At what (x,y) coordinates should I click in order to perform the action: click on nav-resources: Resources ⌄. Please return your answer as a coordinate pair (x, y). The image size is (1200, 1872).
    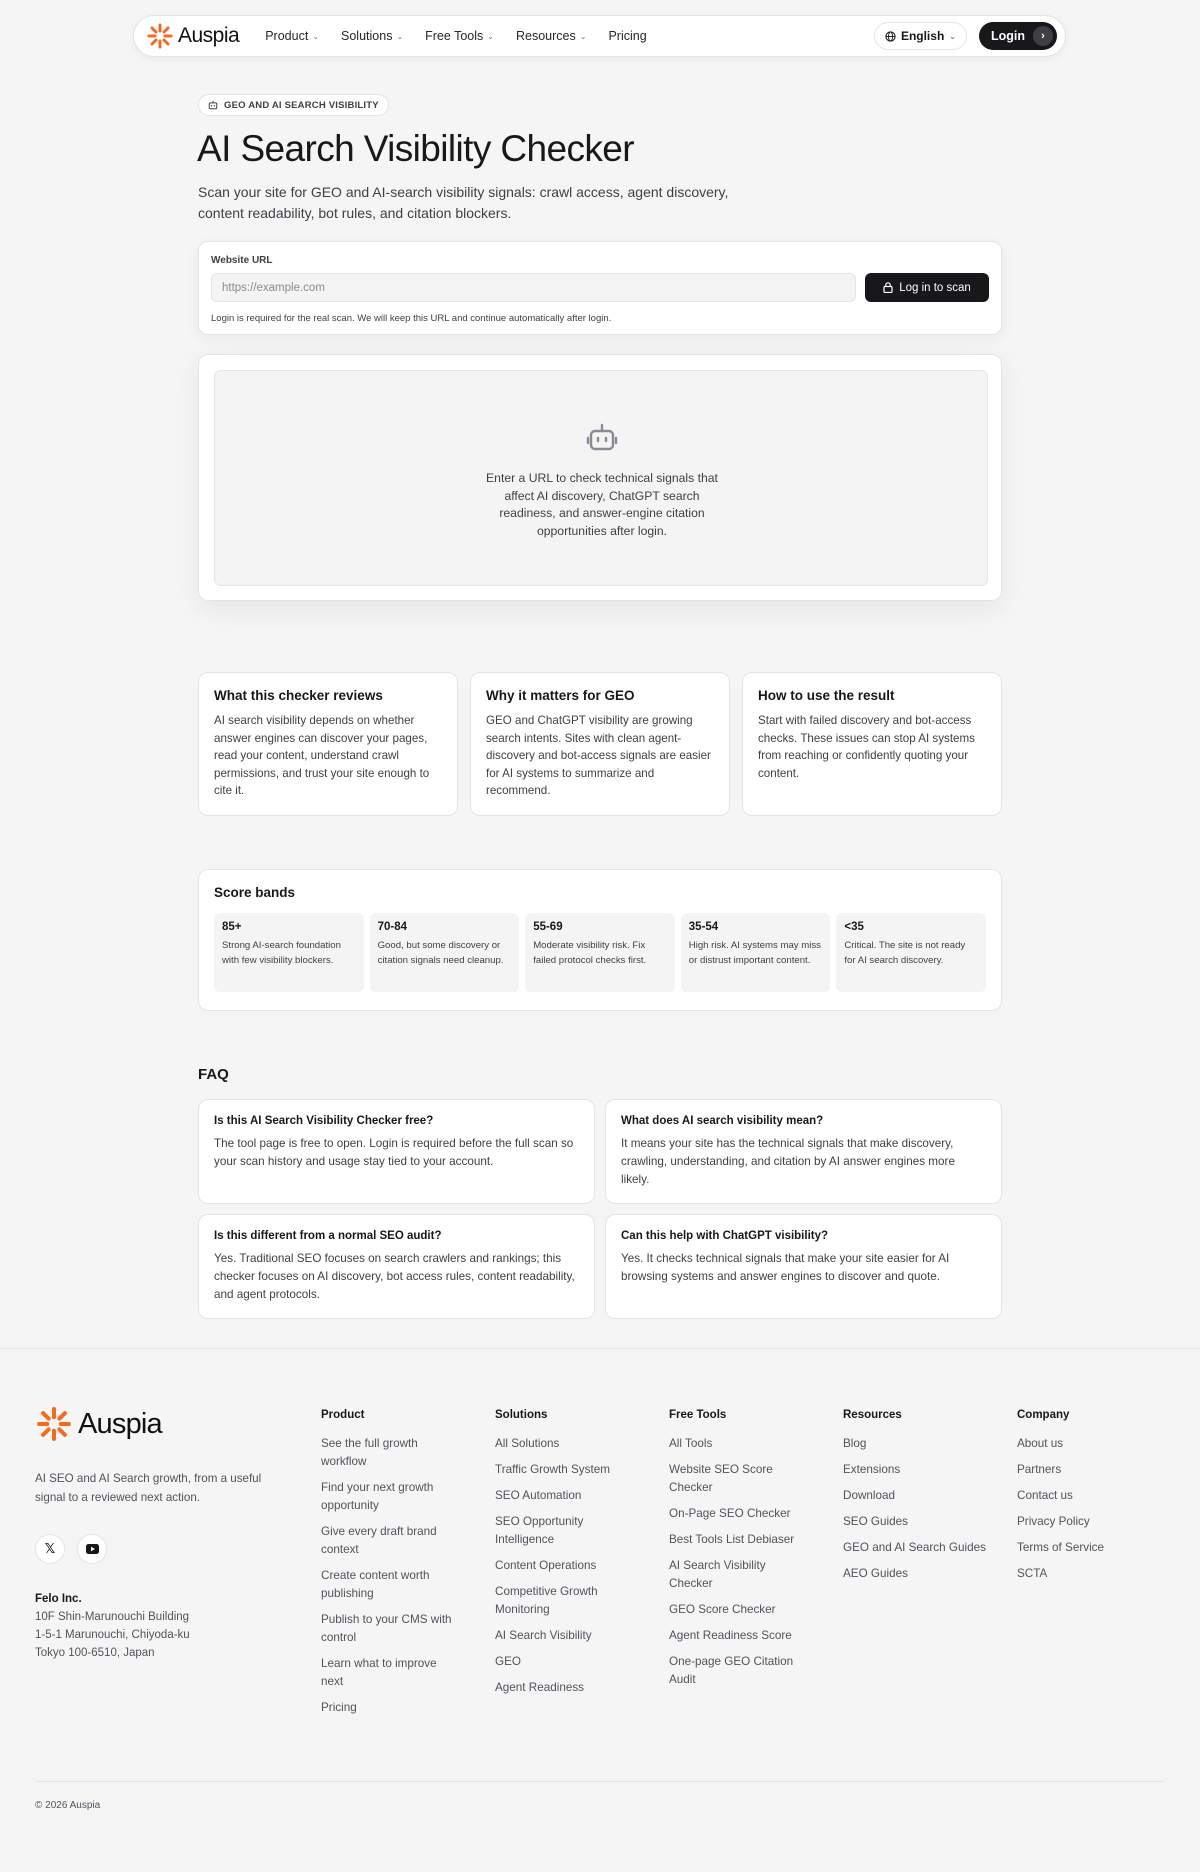
    Looking at the image, I should click on (551, 36).